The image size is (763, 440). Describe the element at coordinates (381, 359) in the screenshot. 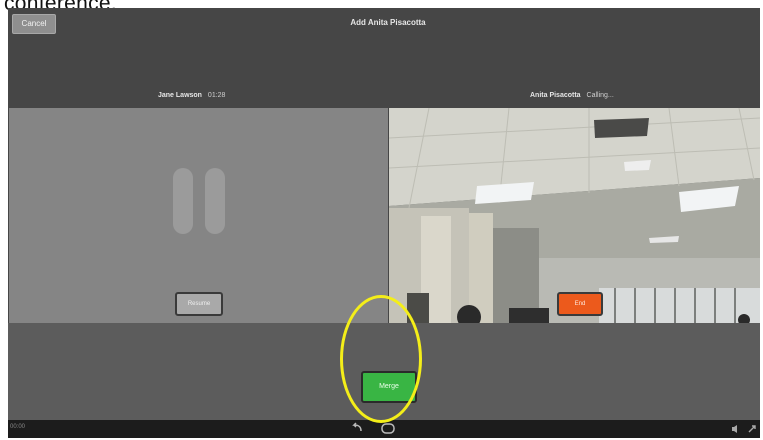

I see `highlight-circle` at that location.